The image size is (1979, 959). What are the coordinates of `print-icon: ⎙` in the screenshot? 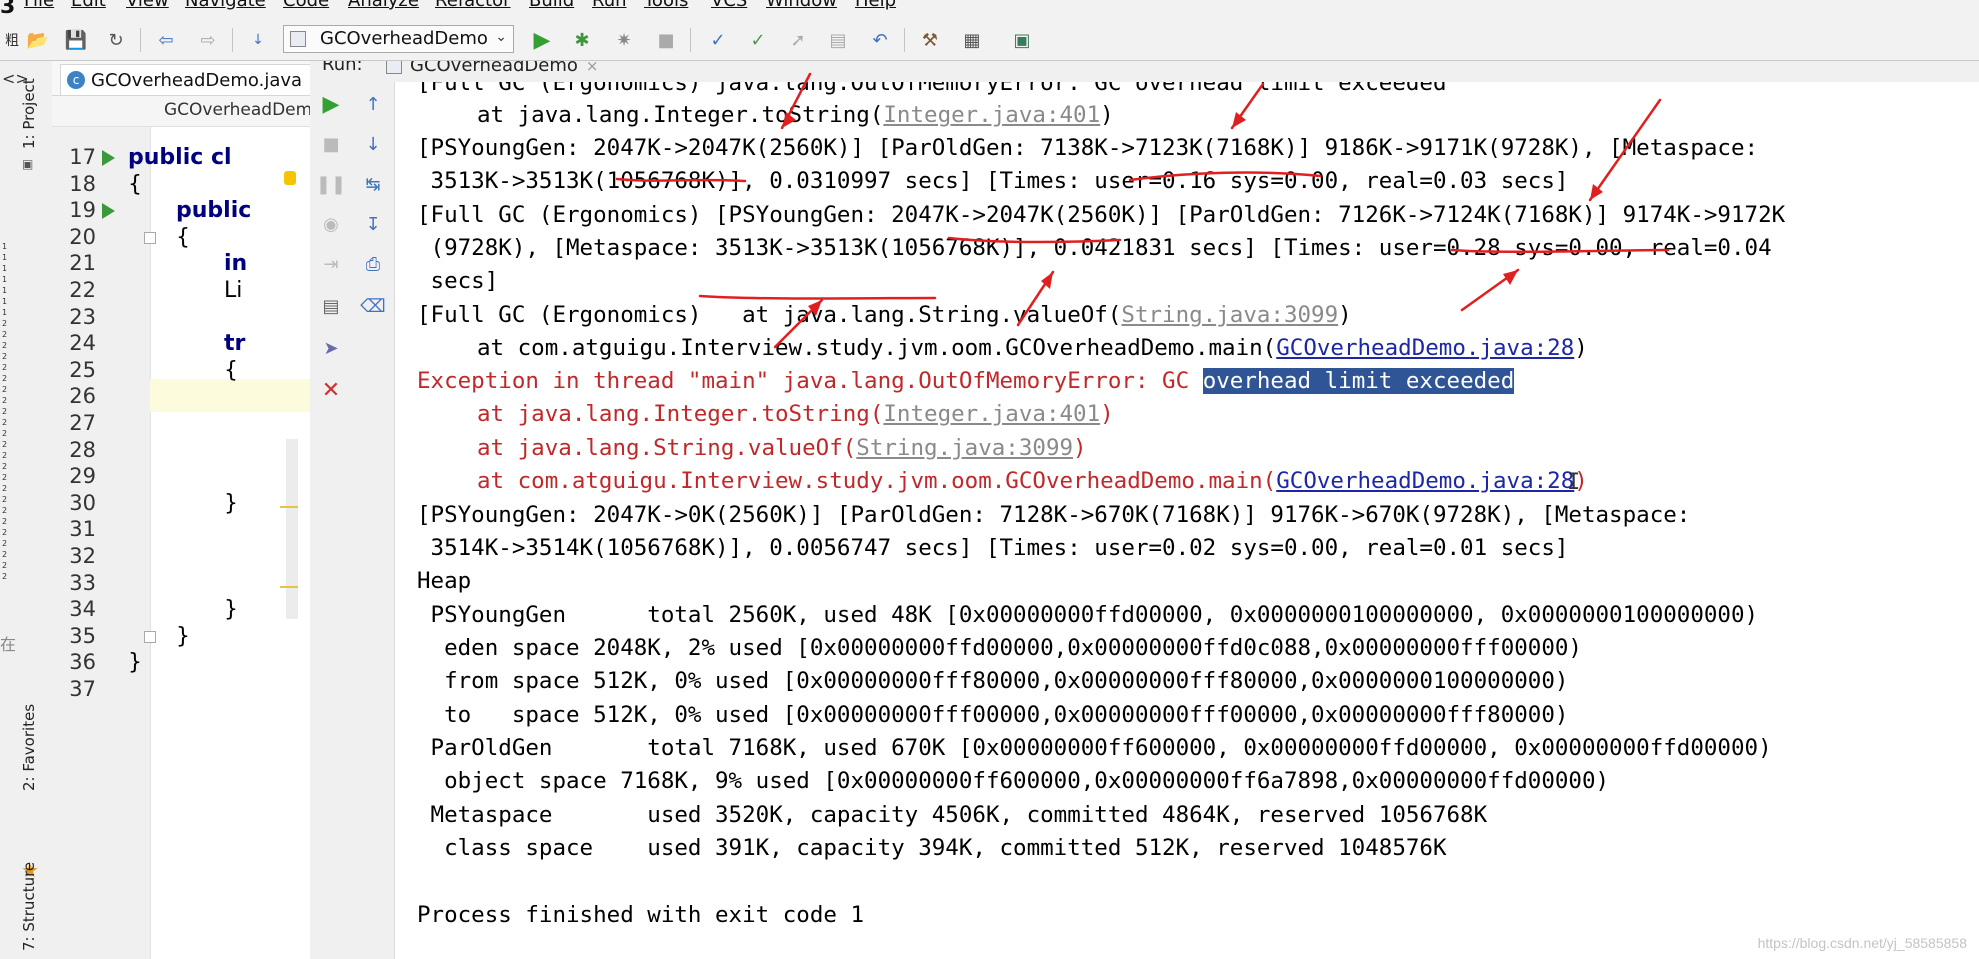 It's located at (373, 264).